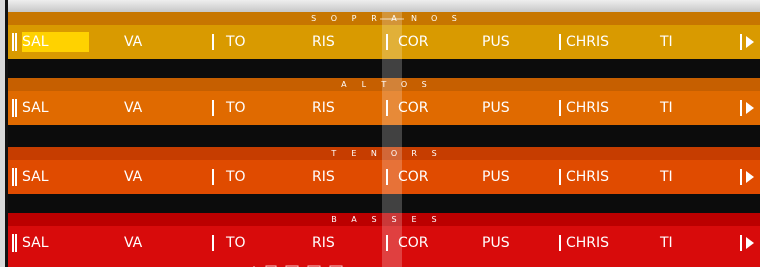 This screenshot has height=267, width=760. Describe the element at coordinates (354, 18) in the screenshot. I see `track-title-letter: P` at that location.